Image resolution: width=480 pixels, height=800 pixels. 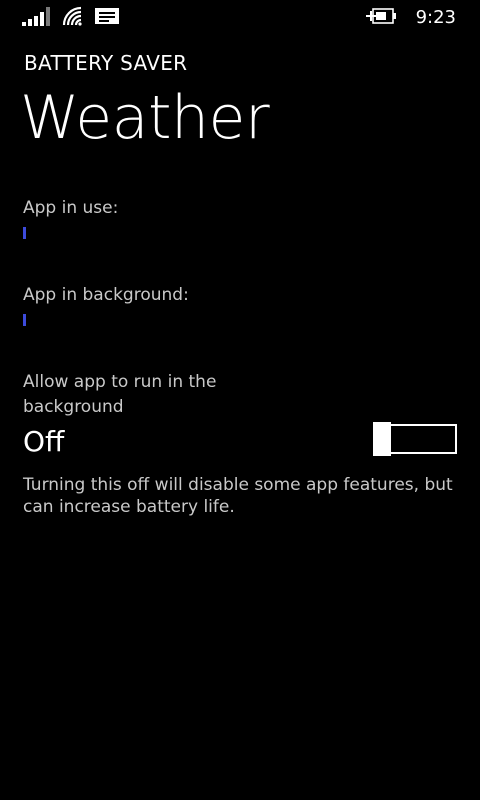 What do you see at coordinates (106, 295) in the screenshot?
I see `usage-background-label: App in background:` at bounding box center [106, 295].